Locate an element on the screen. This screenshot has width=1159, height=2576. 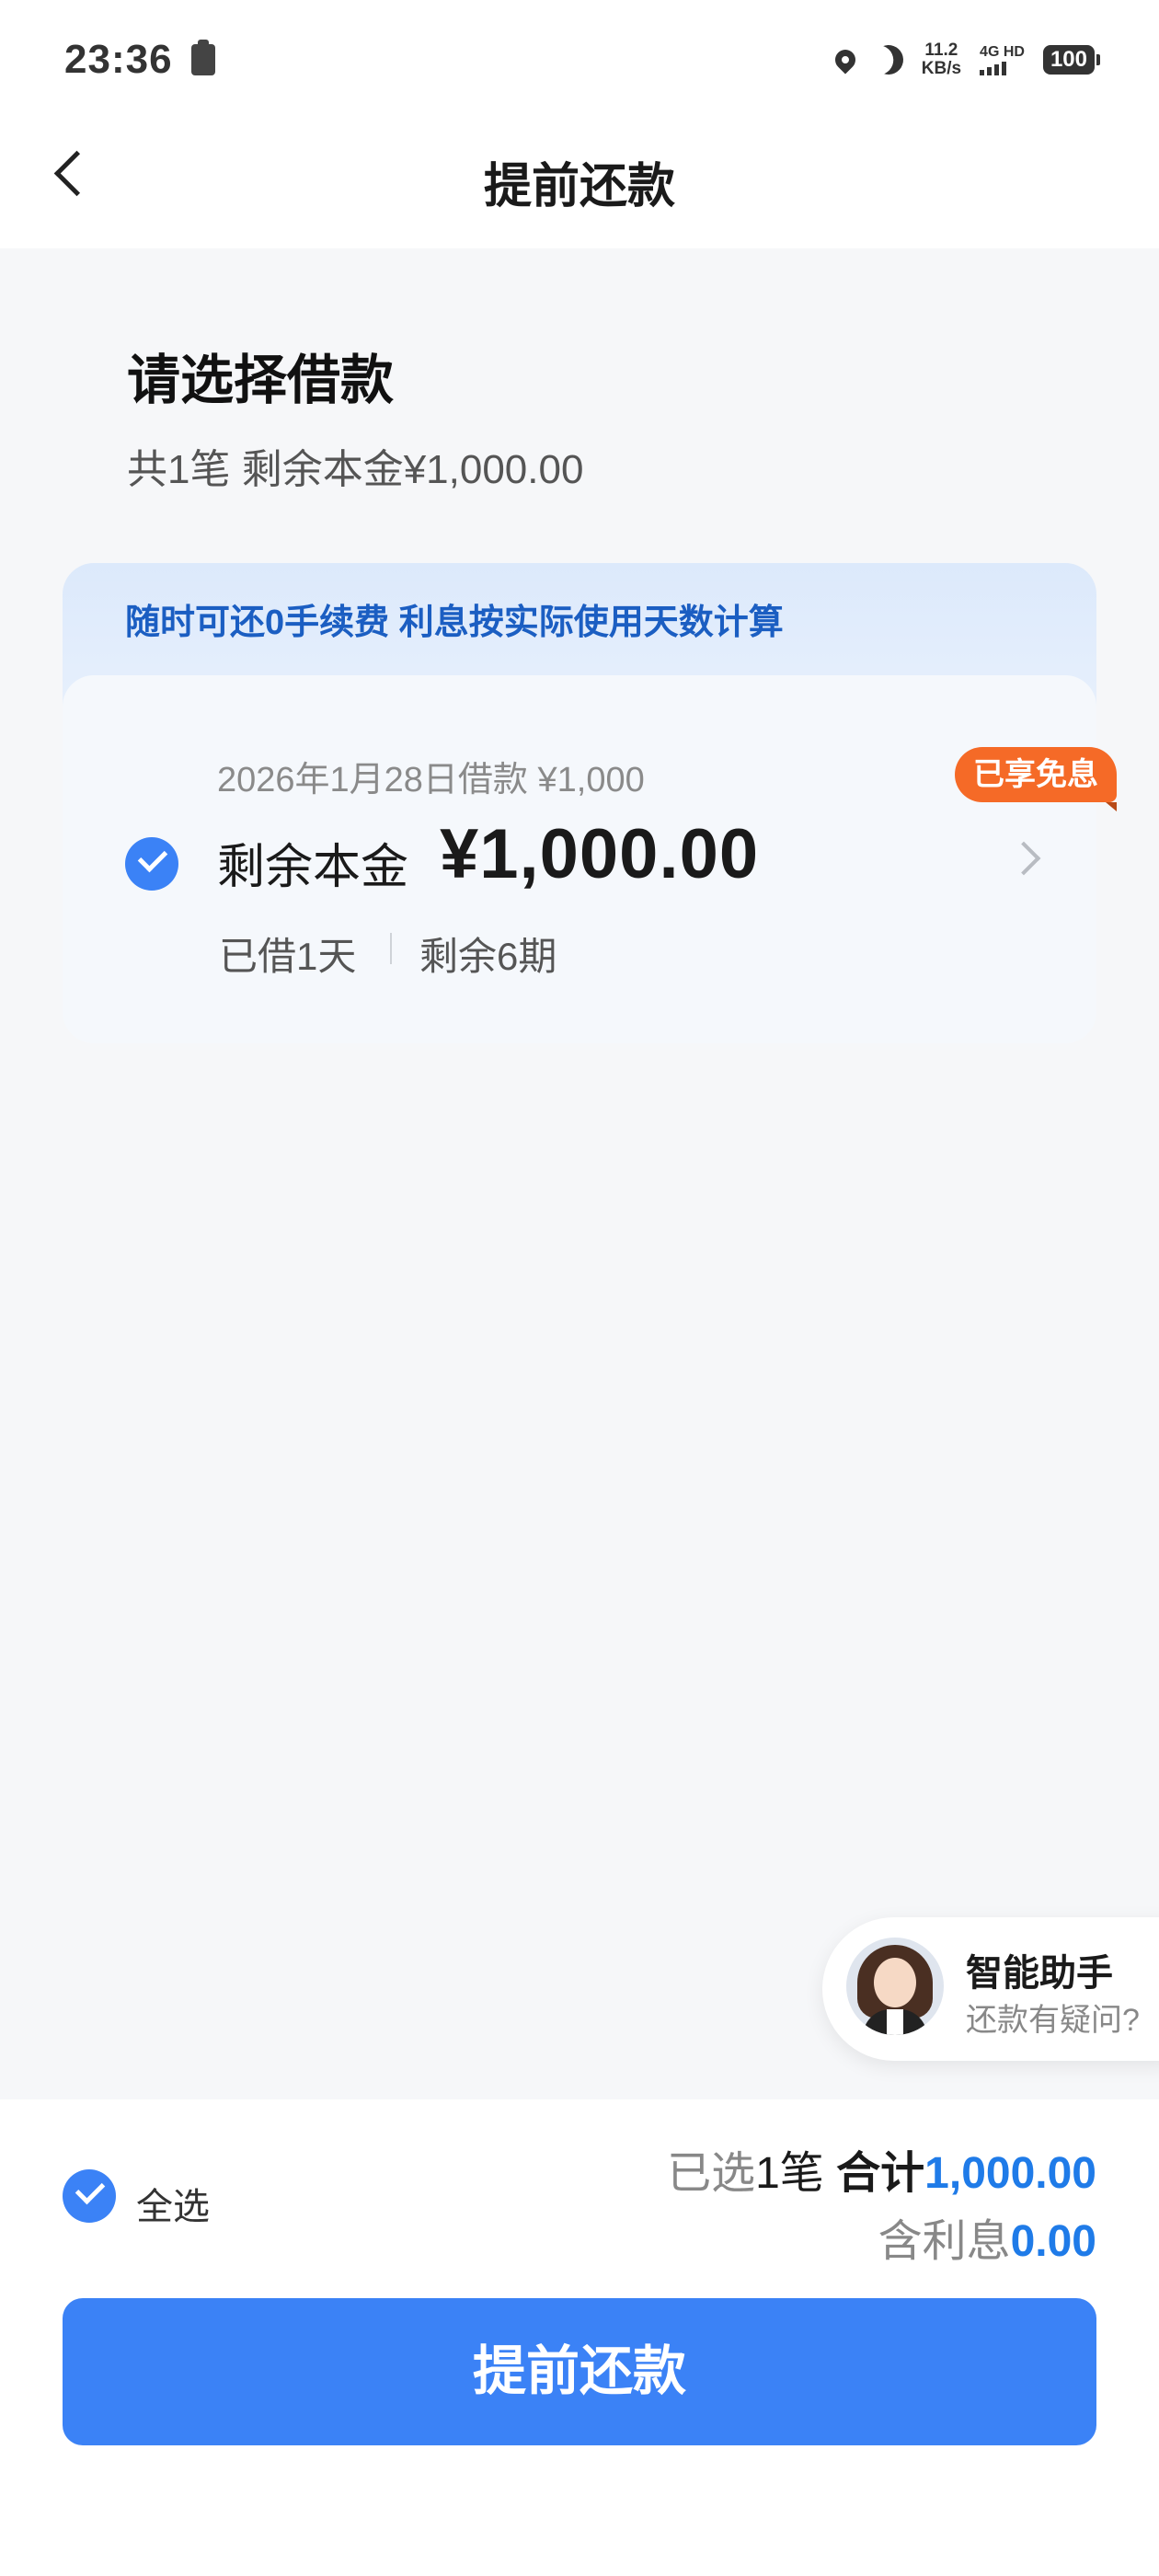
assistant-title: 智能助手 is located at coordinates (1039, 1974).